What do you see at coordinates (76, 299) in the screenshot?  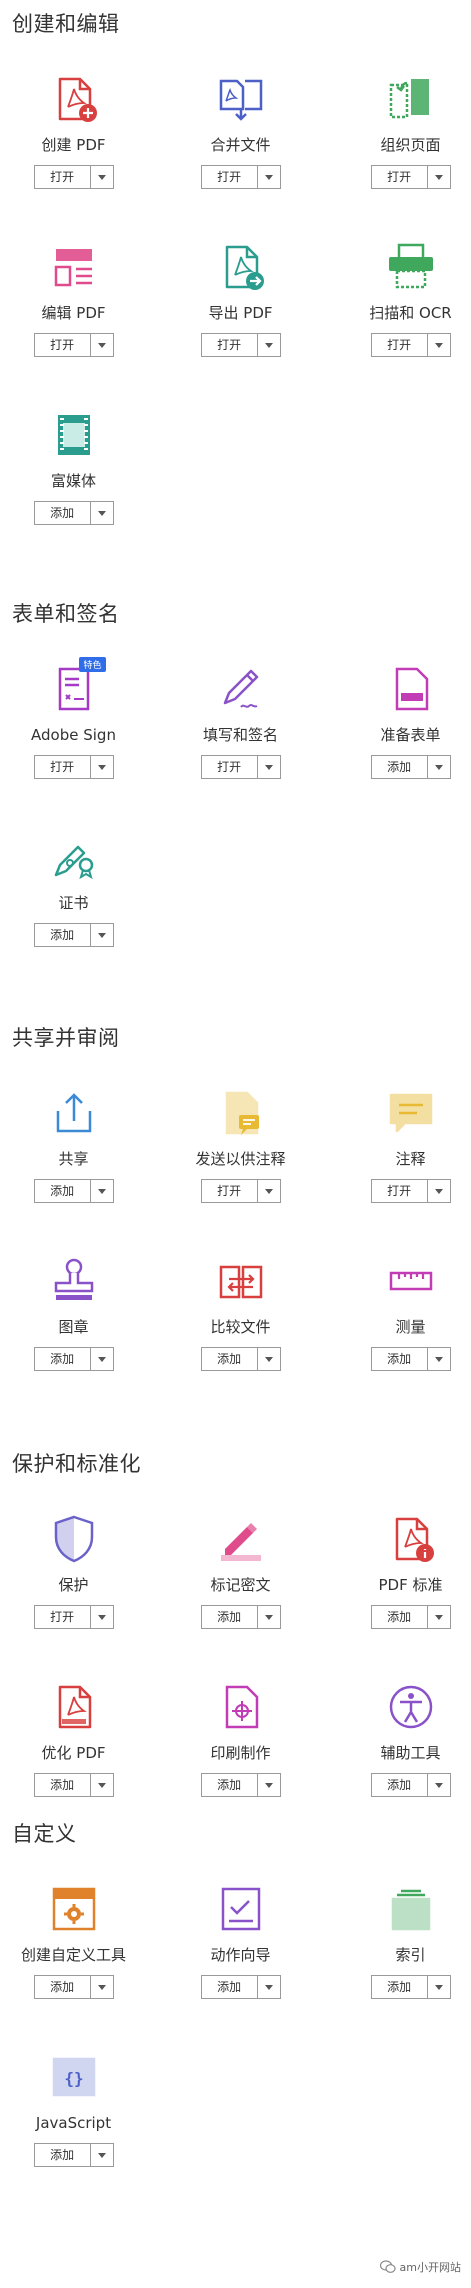 I see `tool-card: 编辑 PDF 打开` at bounding box center [76, 299].